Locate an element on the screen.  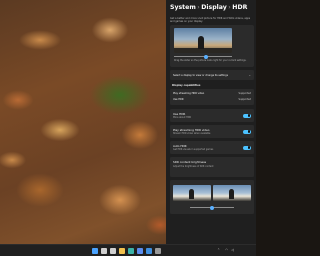
edge-icon is located at coordinates (131, 250).